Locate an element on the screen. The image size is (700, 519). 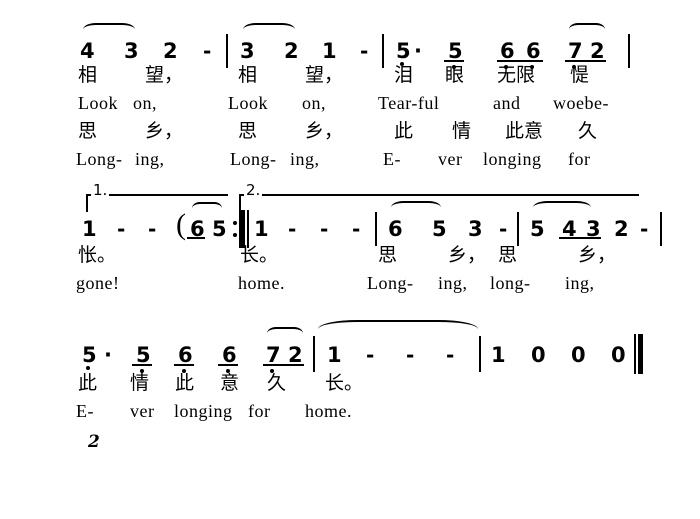
page-number: 2 is located at coordinates (94, 442).